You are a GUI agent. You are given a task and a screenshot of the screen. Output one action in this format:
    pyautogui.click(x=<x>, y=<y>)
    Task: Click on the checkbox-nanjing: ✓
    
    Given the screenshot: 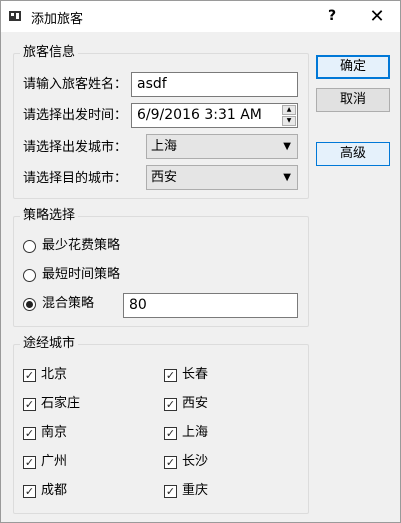 What is the action you would take?
    pyautogui.click(x=29, y=433)
    